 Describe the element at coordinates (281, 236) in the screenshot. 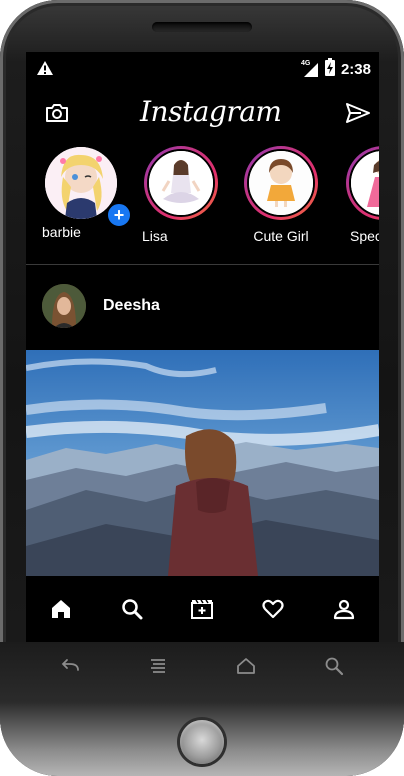

I see `story-label: Cute Girl` at that location.